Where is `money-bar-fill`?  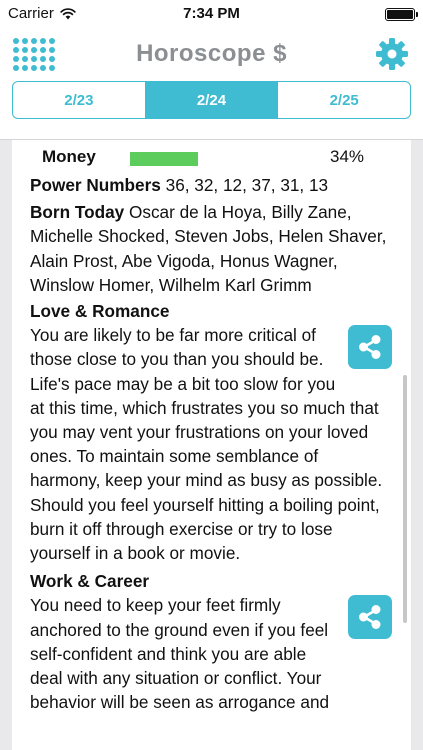 money-bar-fill is located at coordinates (164, 159).